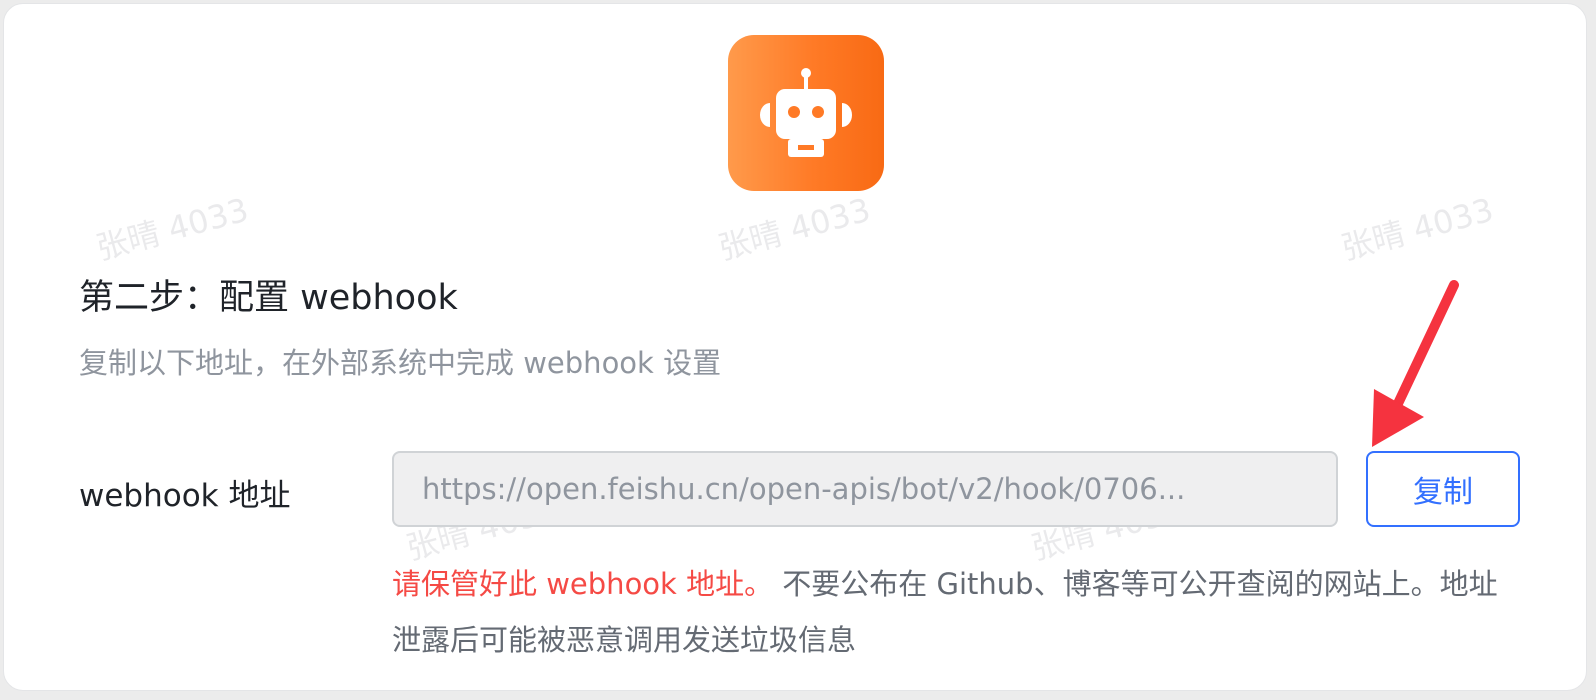 The width and height of the screenshot is (1596, 700). Describe the element at coordinates (583, 584) in the screenshot. I see `warning-highlight: 请保管好此 webhook 地址。` at that location.